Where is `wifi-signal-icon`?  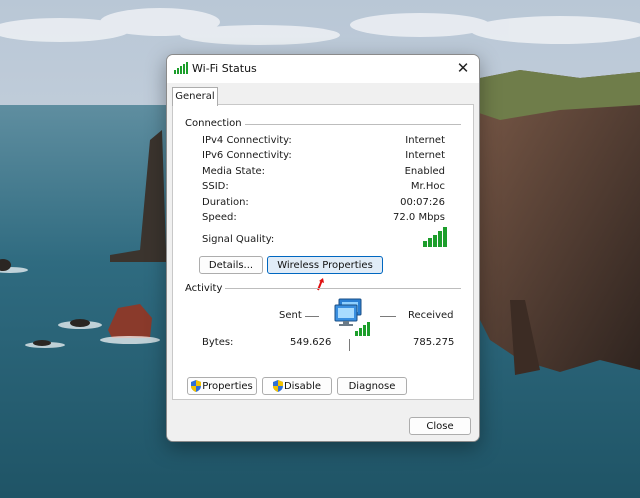
wifi-signal-icon is located at coordinates (181, 69).